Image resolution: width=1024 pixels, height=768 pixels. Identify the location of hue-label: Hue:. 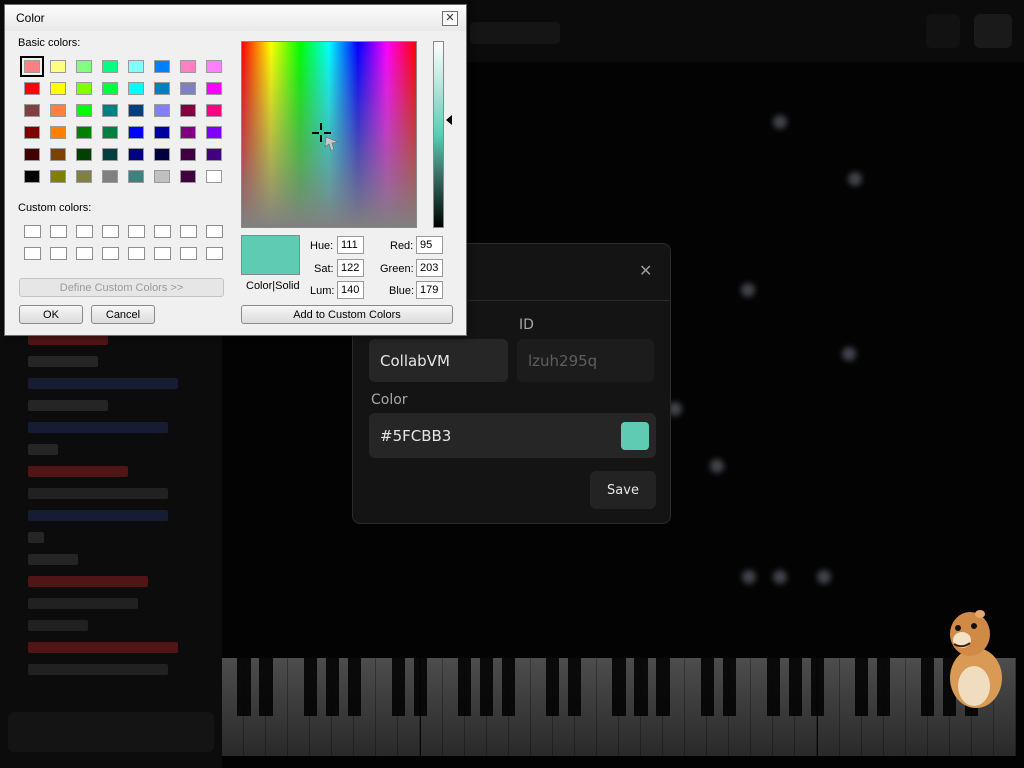
(322, 246).